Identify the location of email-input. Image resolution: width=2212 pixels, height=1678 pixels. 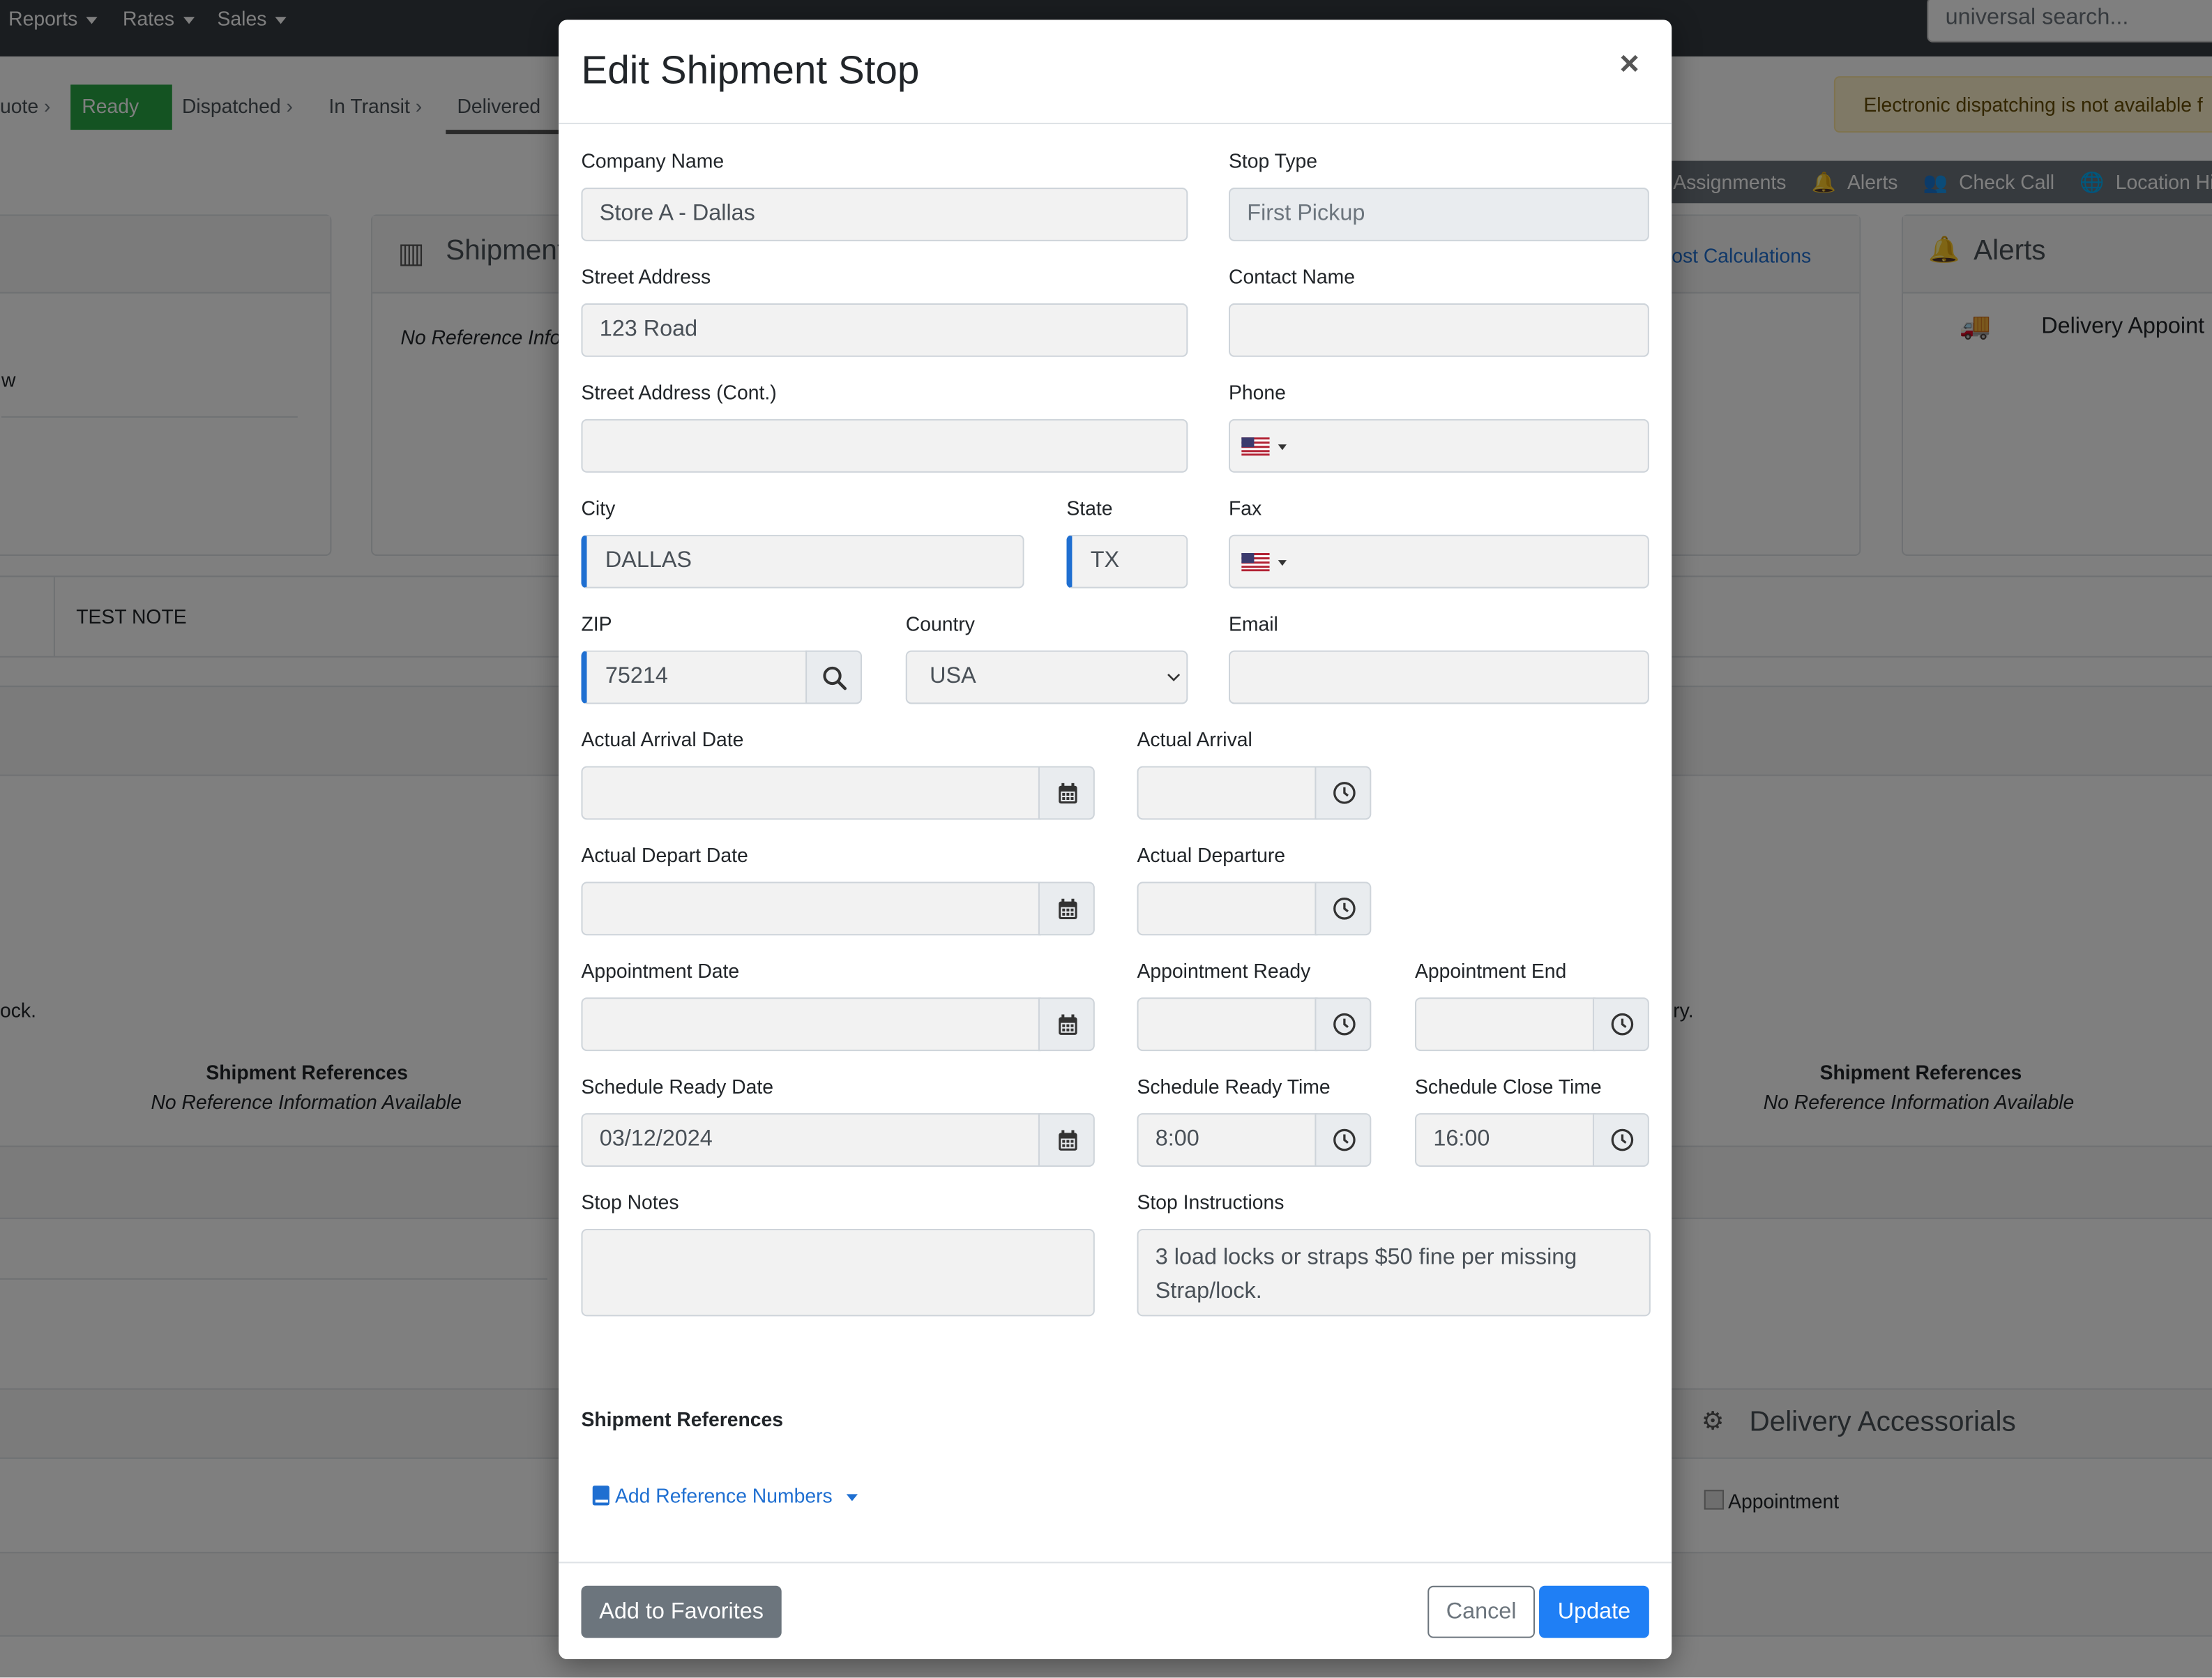
(1438, 677).